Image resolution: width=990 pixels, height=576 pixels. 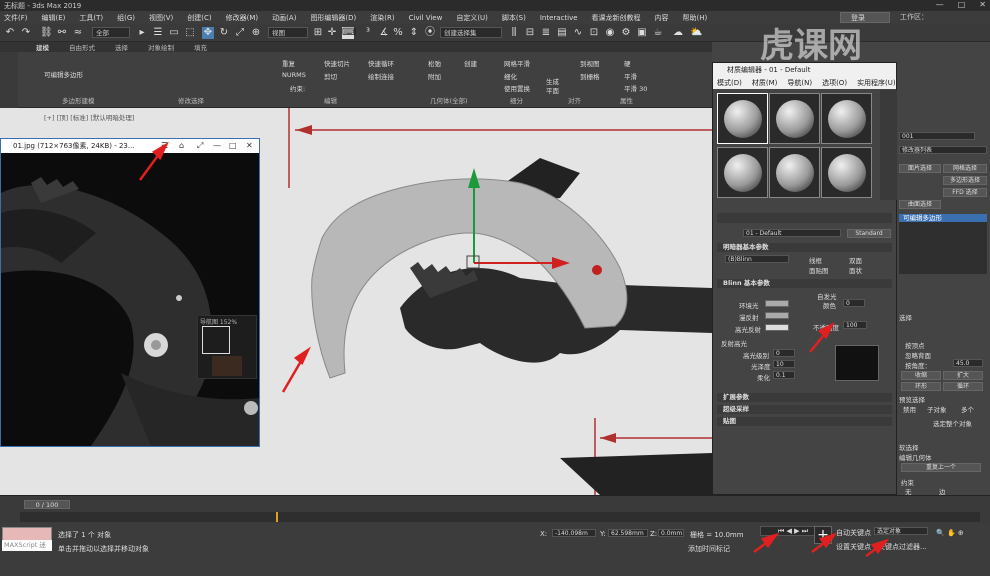 I want to click on multi-radio: 多个, so click(x=967, y=409).